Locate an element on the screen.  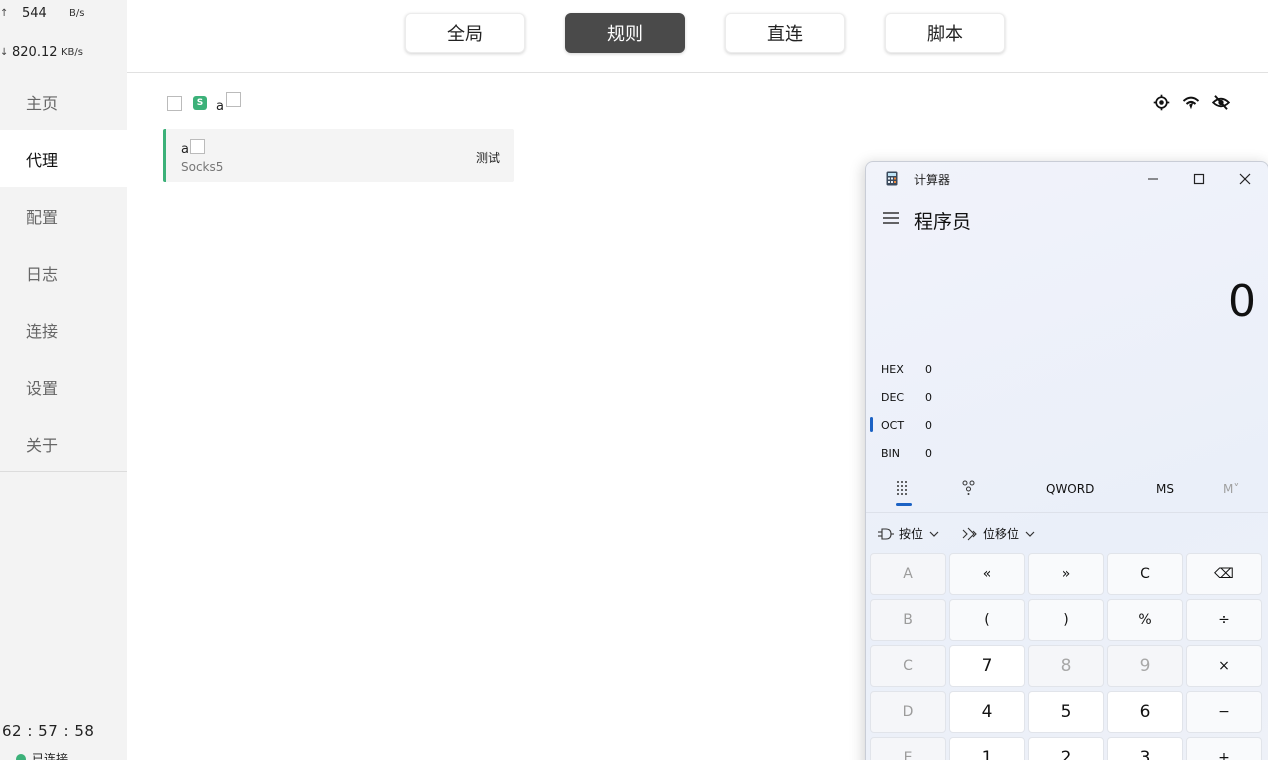
download-speed-value: 820.12 is located at coordinates (35, 52).